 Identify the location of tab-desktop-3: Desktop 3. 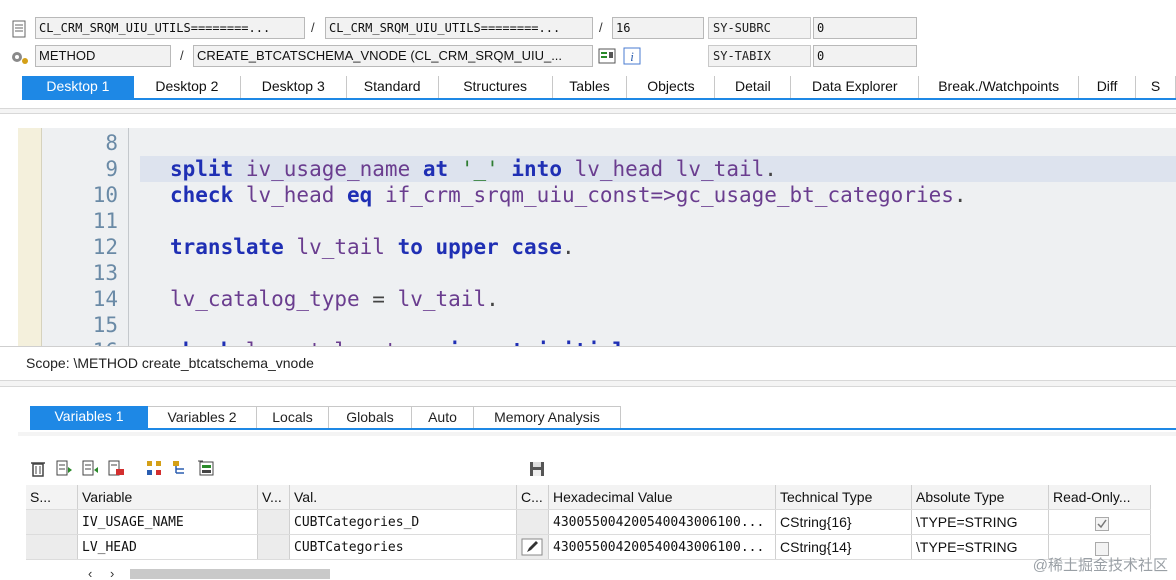
(294, 87).